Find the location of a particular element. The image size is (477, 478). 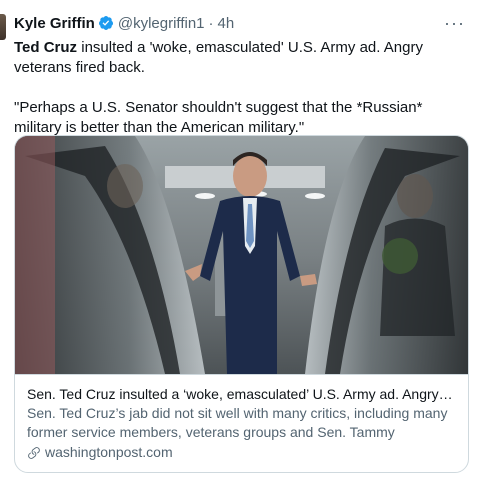

author-name: Kyle Griffin is located at coordinates (54, 23).